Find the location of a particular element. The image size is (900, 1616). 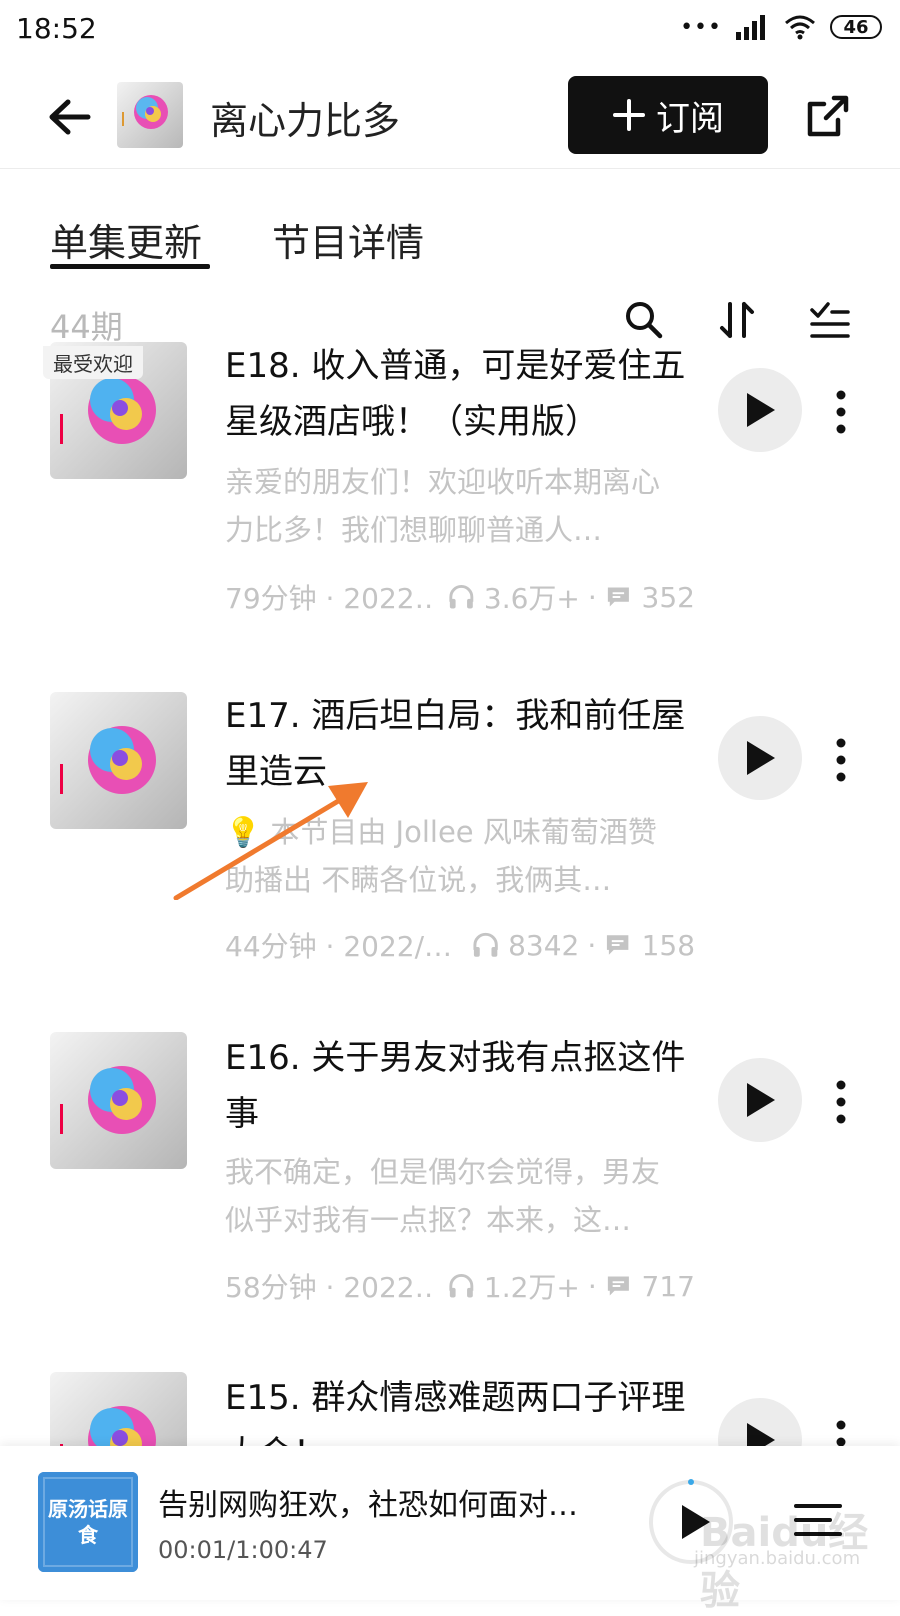

popular-badge: 最受欢迎 is located at coordinates (93, 362).